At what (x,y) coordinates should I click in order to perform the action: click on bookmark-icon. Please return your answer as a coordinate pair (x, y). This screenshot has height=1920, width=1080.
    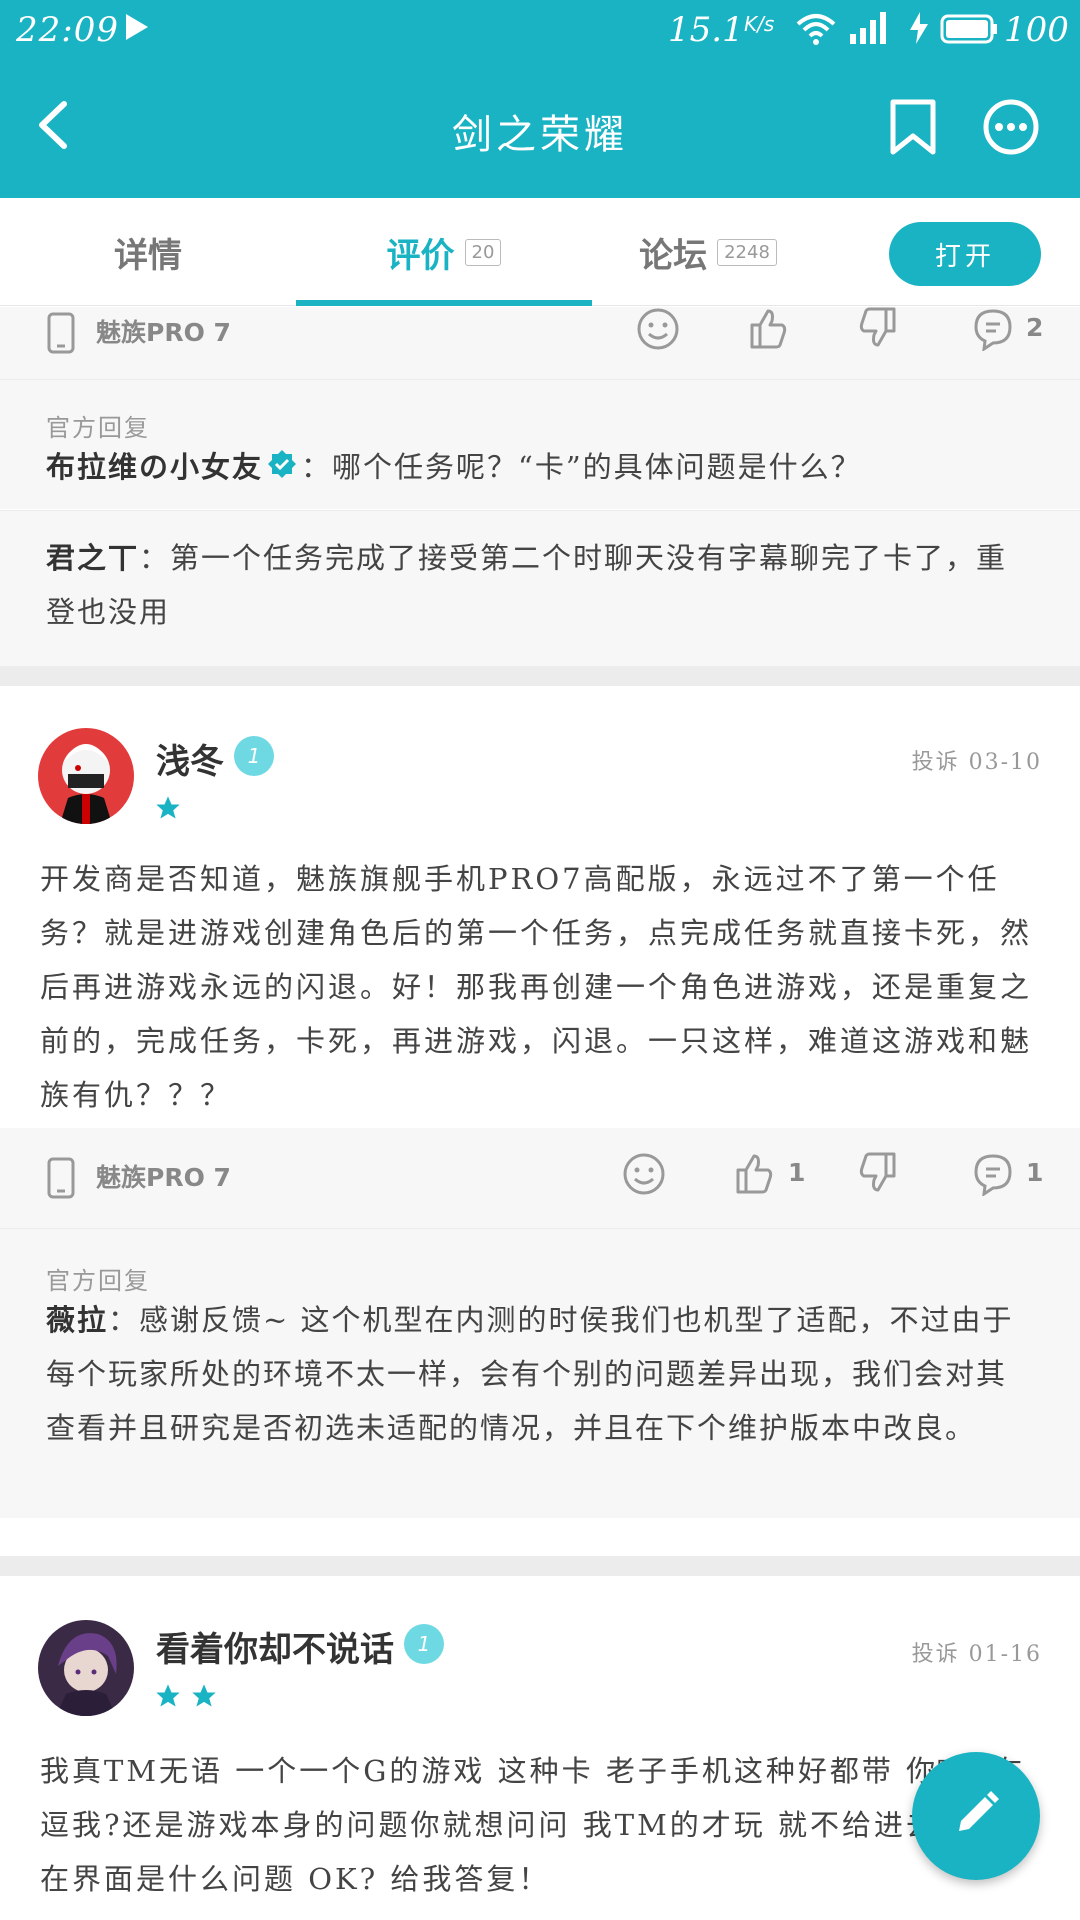
    Looking at the image, I should click on (913, 129).